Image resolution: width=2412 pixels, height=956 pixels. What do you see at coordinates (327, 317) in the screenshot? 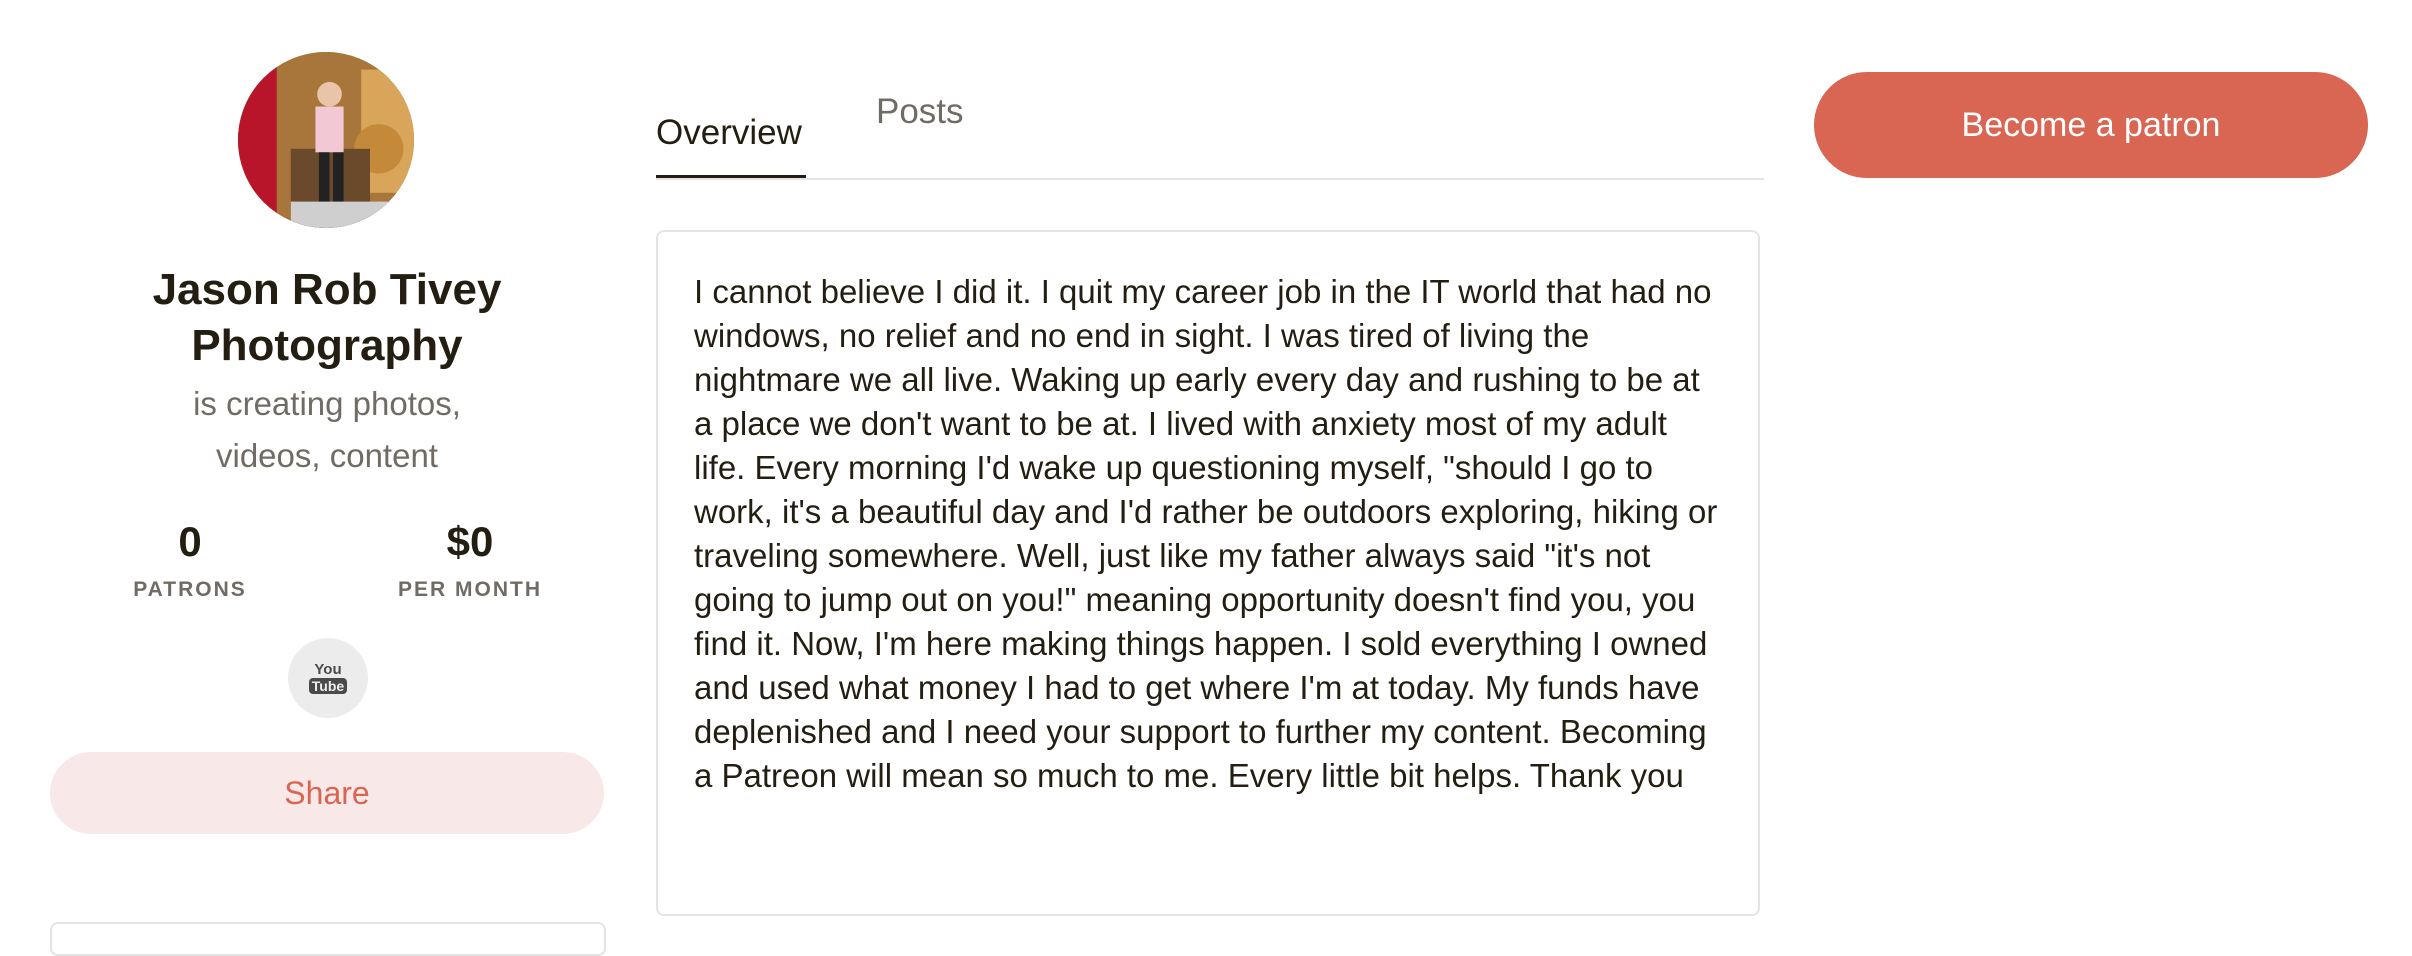
I see `creator-name: Jason Rob Tivey Photography` at bounding box center [327, 317].